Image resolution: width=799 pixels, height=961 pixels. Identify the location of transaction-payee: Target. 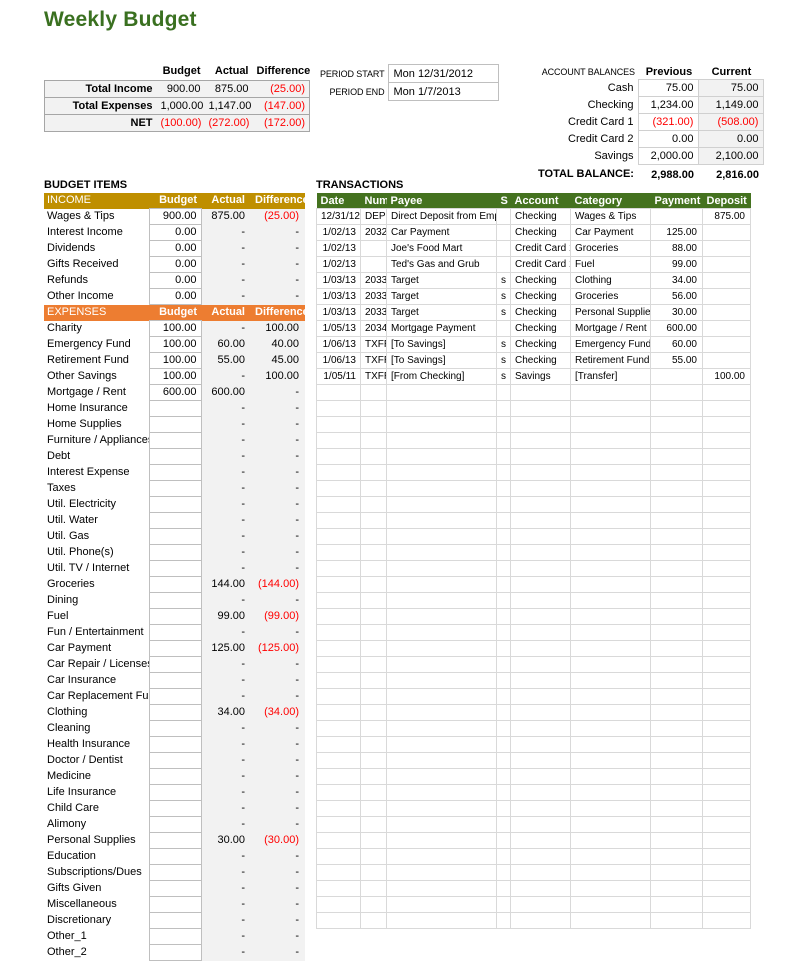
(441, 280).